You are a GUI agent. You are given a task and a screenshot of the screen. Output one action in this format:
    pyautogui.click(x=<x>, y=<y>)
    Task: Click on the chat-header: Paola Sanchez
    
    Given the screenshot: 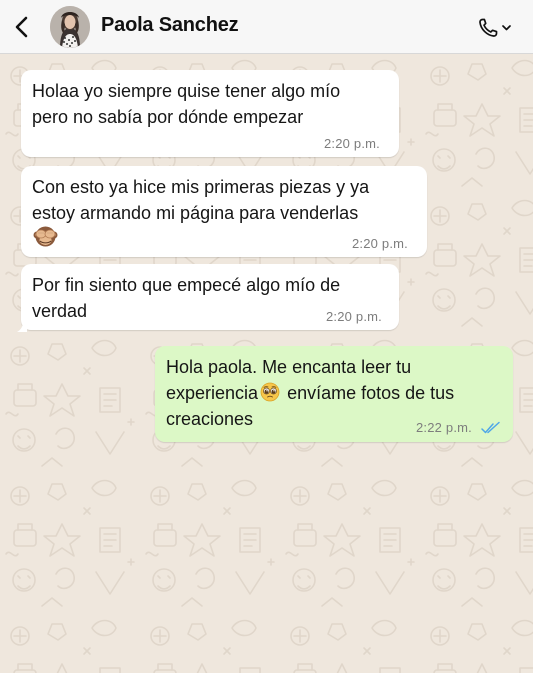 What is the action you would take?
    pyautogui.click(x=266, y=27)
    